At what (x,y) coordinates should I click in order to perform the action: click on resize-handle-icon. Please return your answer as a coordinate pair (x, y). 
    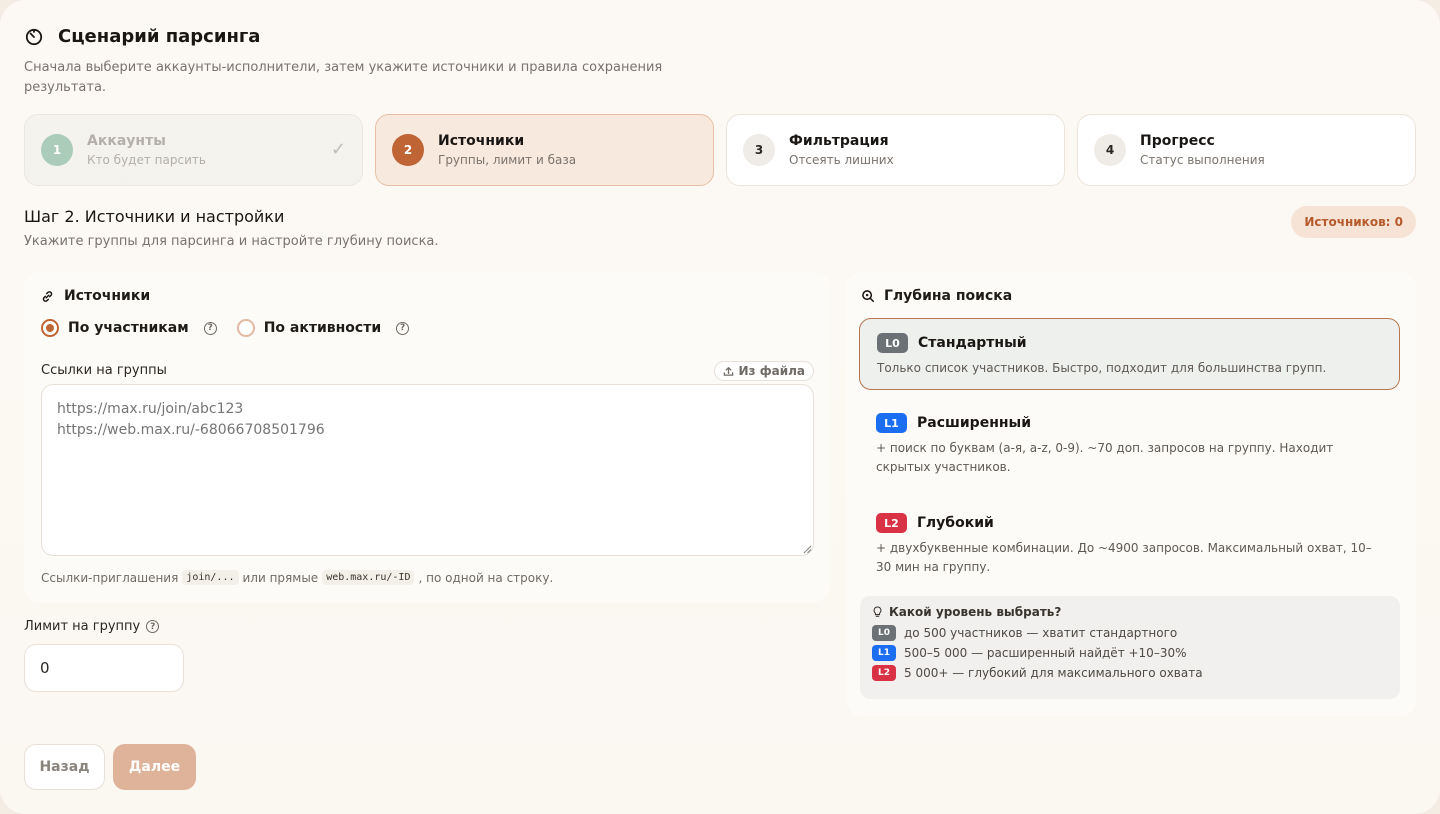
    Looking at the image, I should click on (807, 549).